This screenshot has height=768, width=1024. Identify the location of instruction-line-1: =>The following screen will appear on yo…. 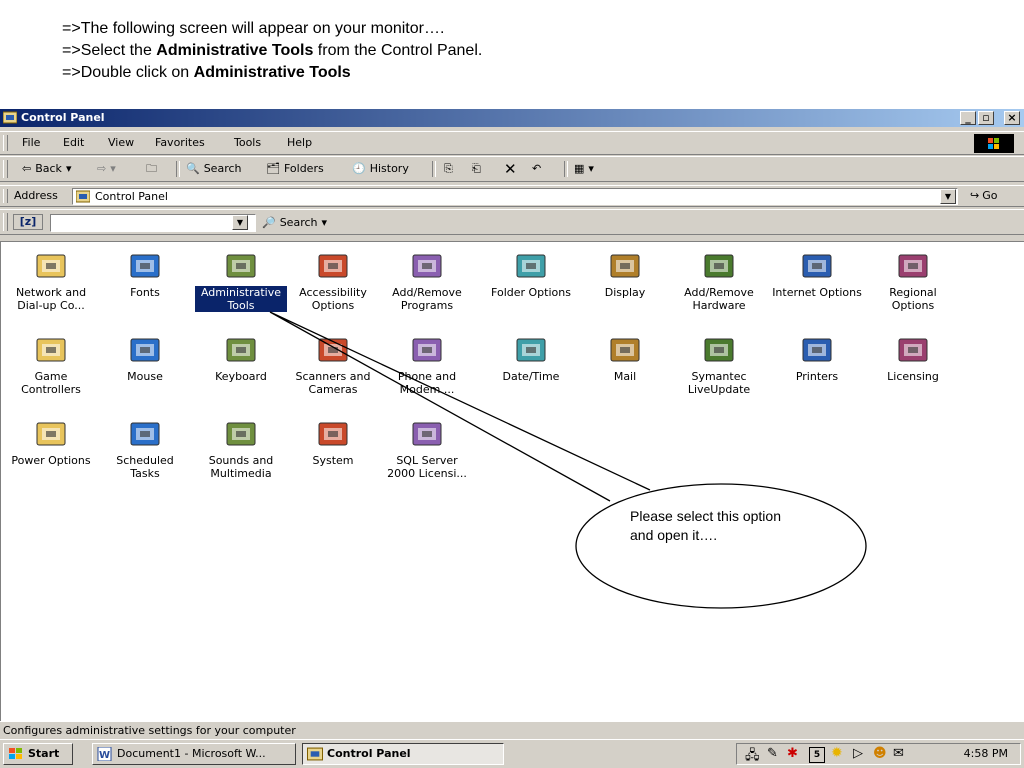
(253, 28).